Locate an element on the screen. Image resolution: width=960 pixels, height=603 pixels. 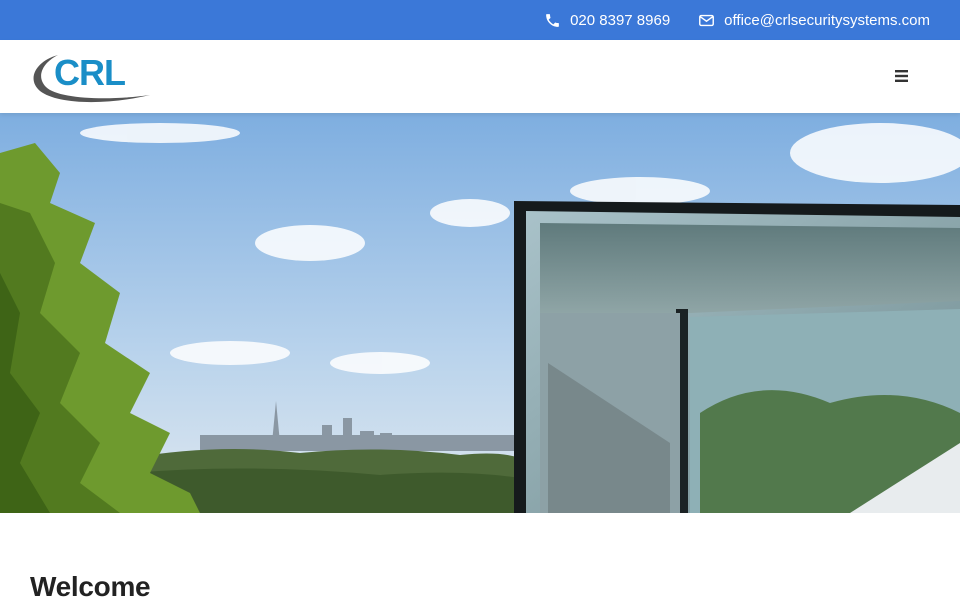
logo-text: CRL is located at coordinates (89, 72).